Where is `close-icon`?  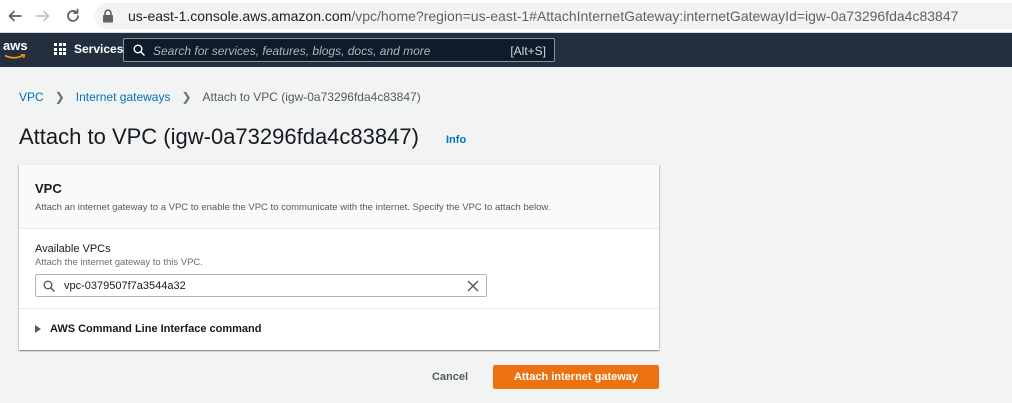
close-icon is located at coordinates (473, 286).